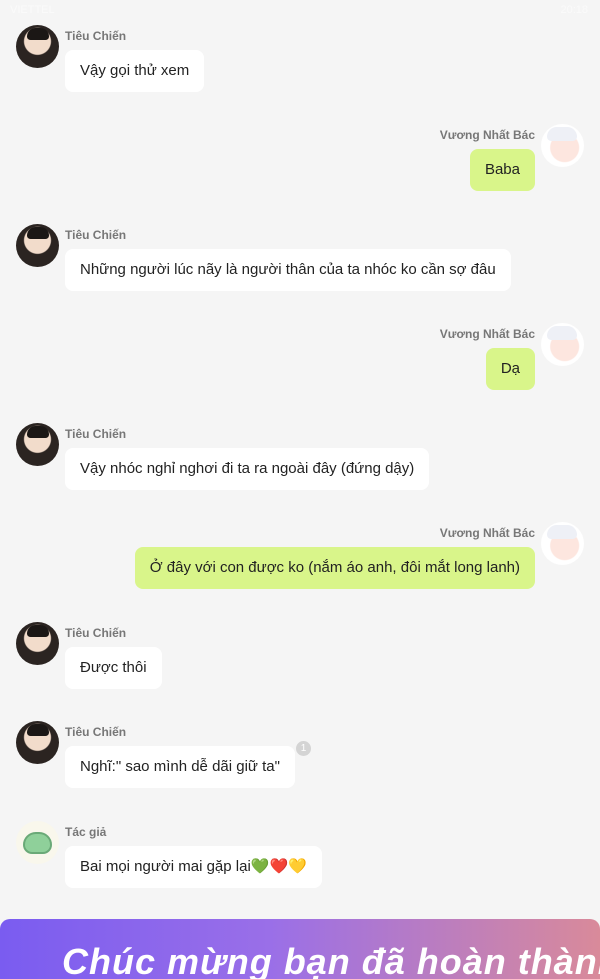  Describe the element at coordinates (300, 667) in the screenshot. I see `chat-message: Tiêu Chiến Được thôi` at that location.